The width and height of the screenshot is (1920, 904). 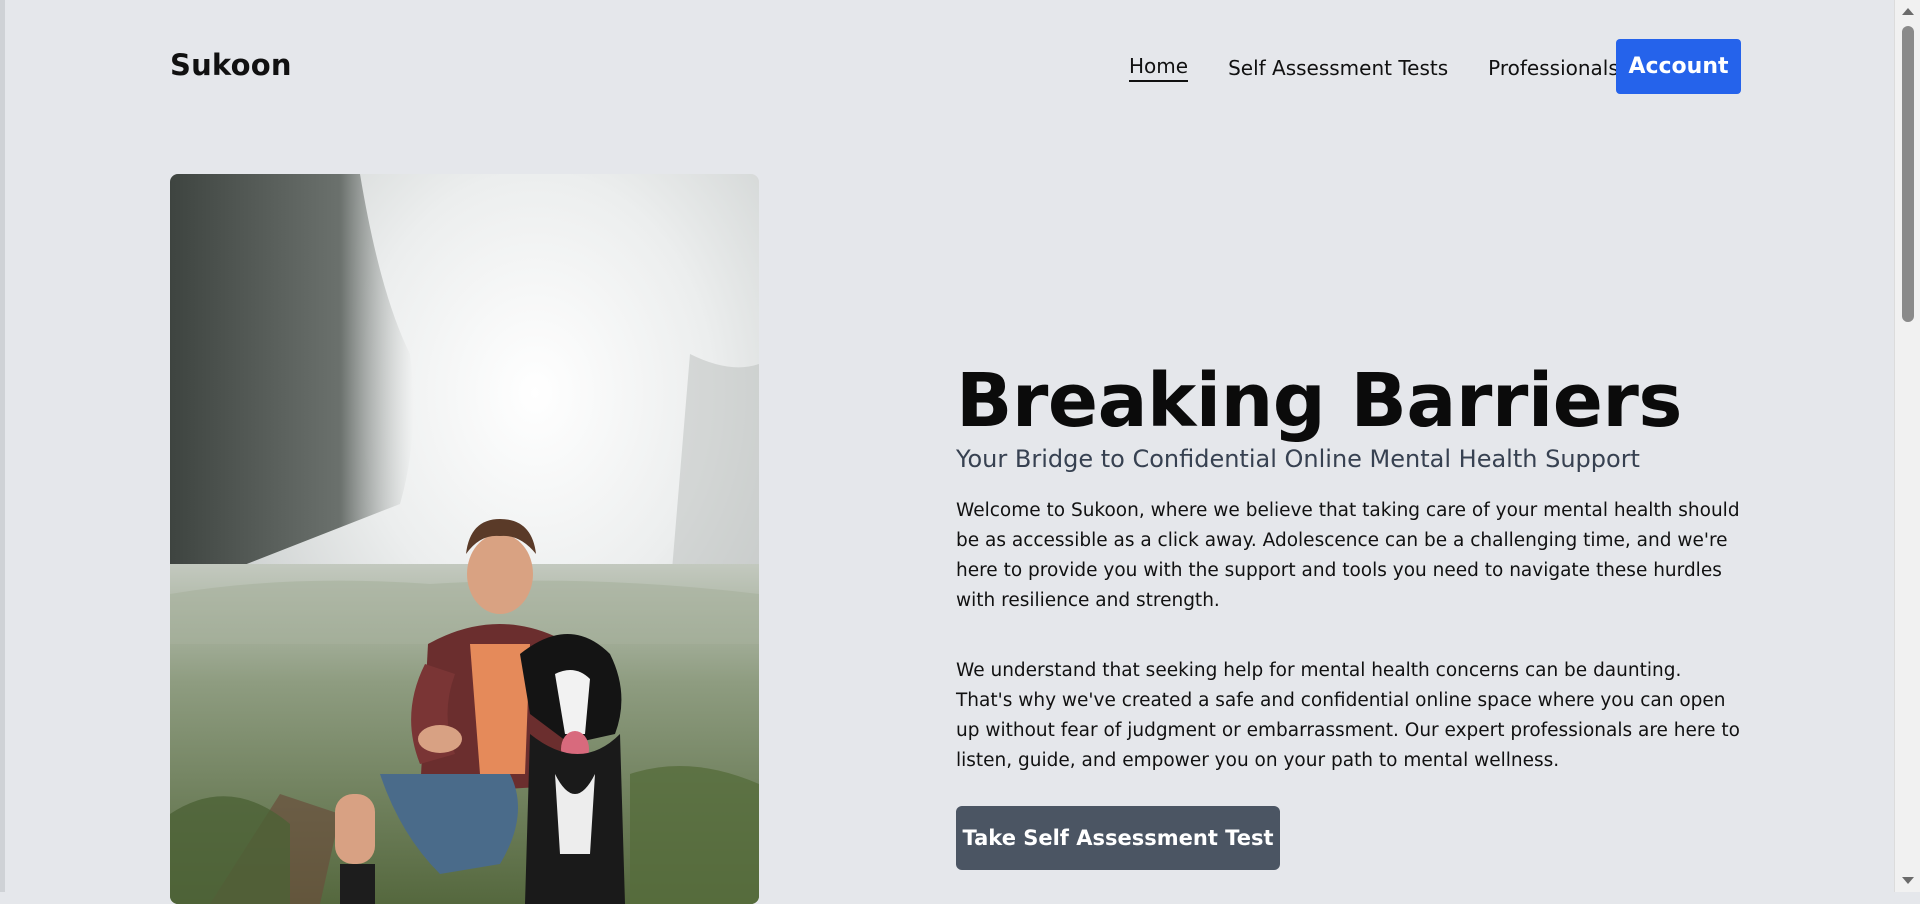 What do you see at coordinates (1553, 68) in the screenshot?
I see `nav-professionals: Professionals` at bounding box center [1553, 68].